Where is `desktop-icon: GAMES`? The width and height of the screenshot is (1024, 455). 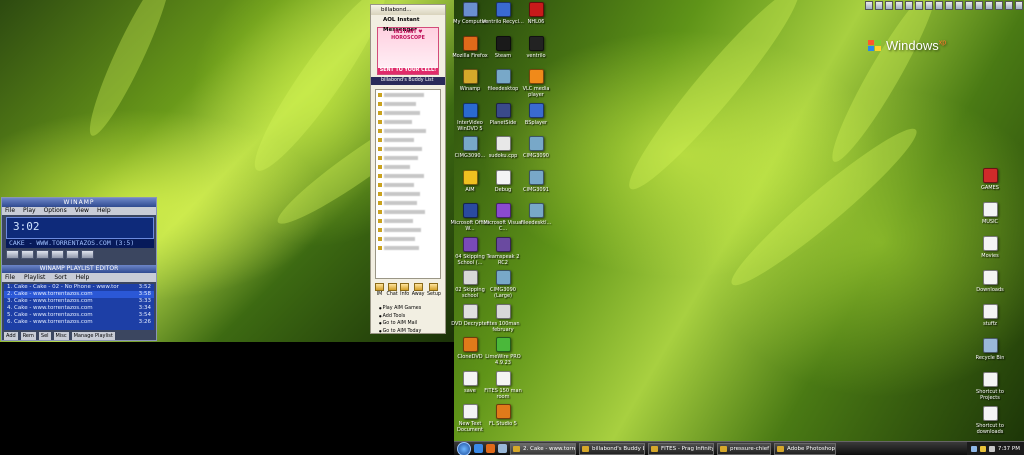
desktop-icon: GAMES is located at coordinates (990, 179).